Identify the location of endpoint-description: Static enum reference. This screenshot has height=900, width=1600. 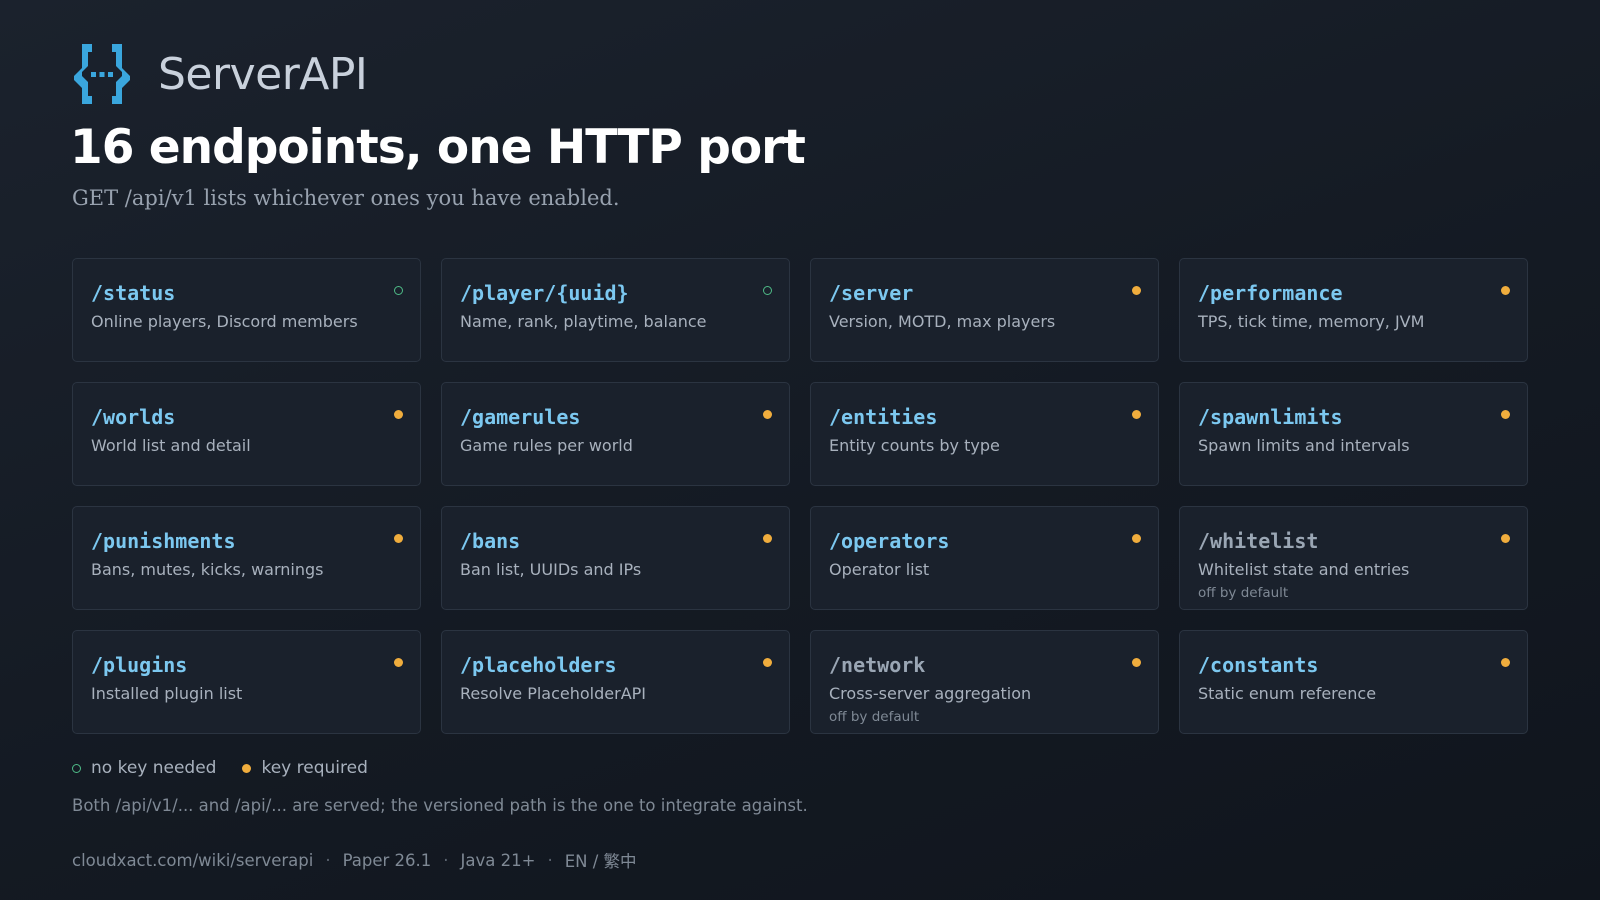
(1287, 693).